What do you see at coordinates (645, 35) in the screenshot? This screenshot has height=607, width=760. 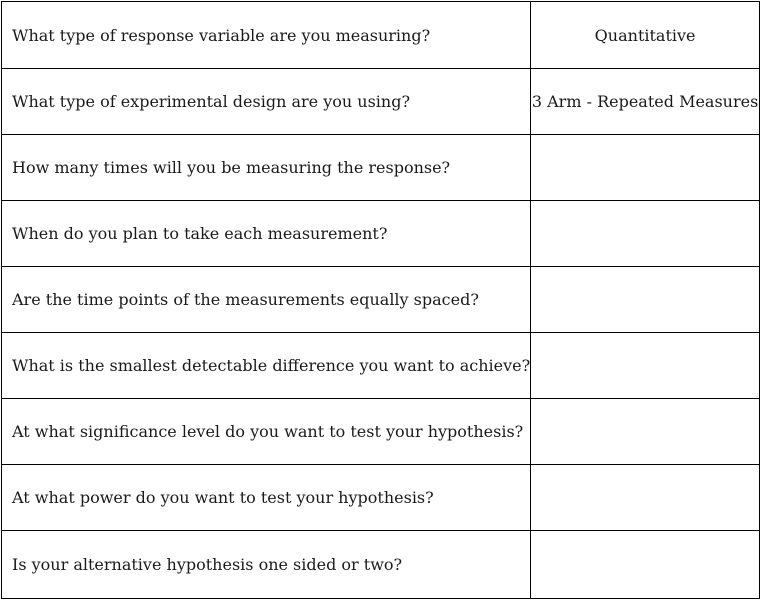 I see `answer-response-variable: Quantitative` at bounding box center [645, 35].